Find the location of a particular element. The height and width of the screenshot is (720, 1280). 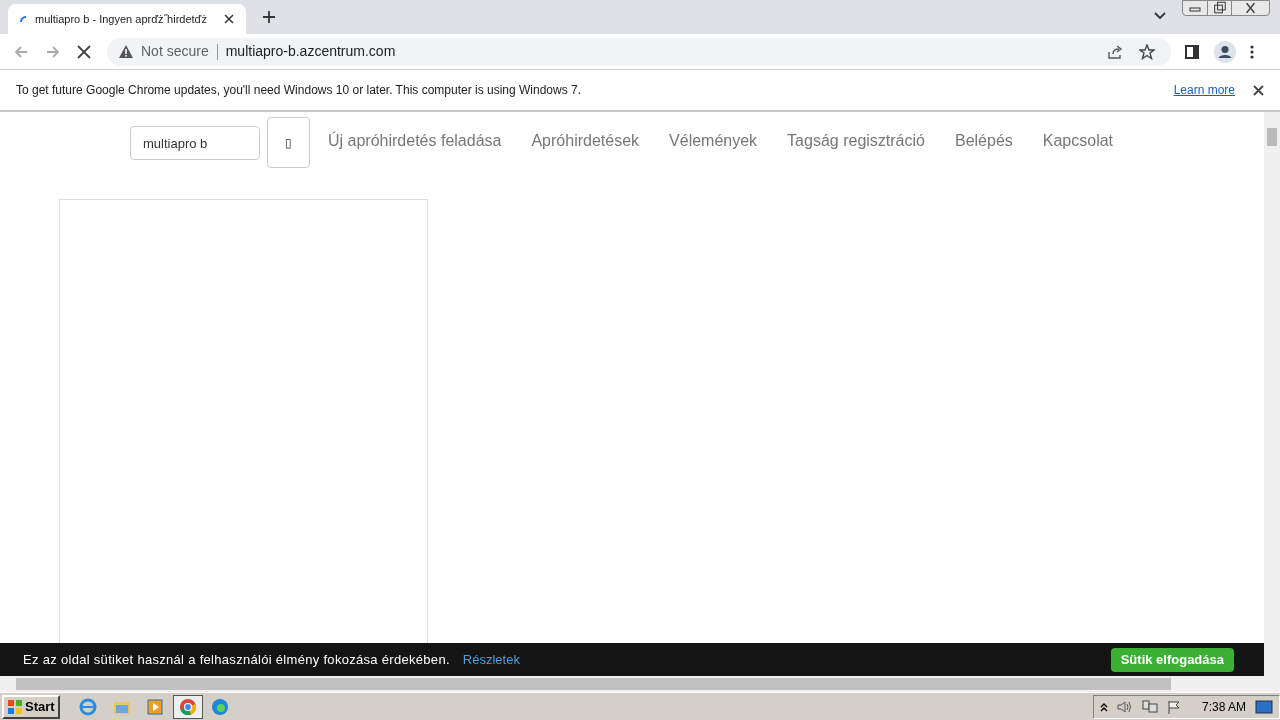

chrome-taskbar-button is located at coordinates (187, 706).